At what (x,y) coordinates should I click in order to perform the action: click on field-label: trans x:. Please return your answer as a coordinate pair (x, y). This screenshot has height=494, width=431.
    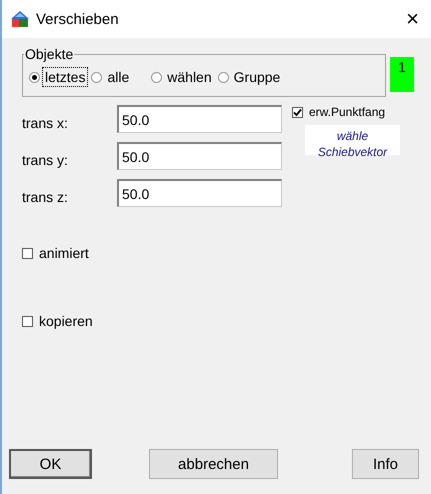
    Looking at the image, I should click on (45, 122).